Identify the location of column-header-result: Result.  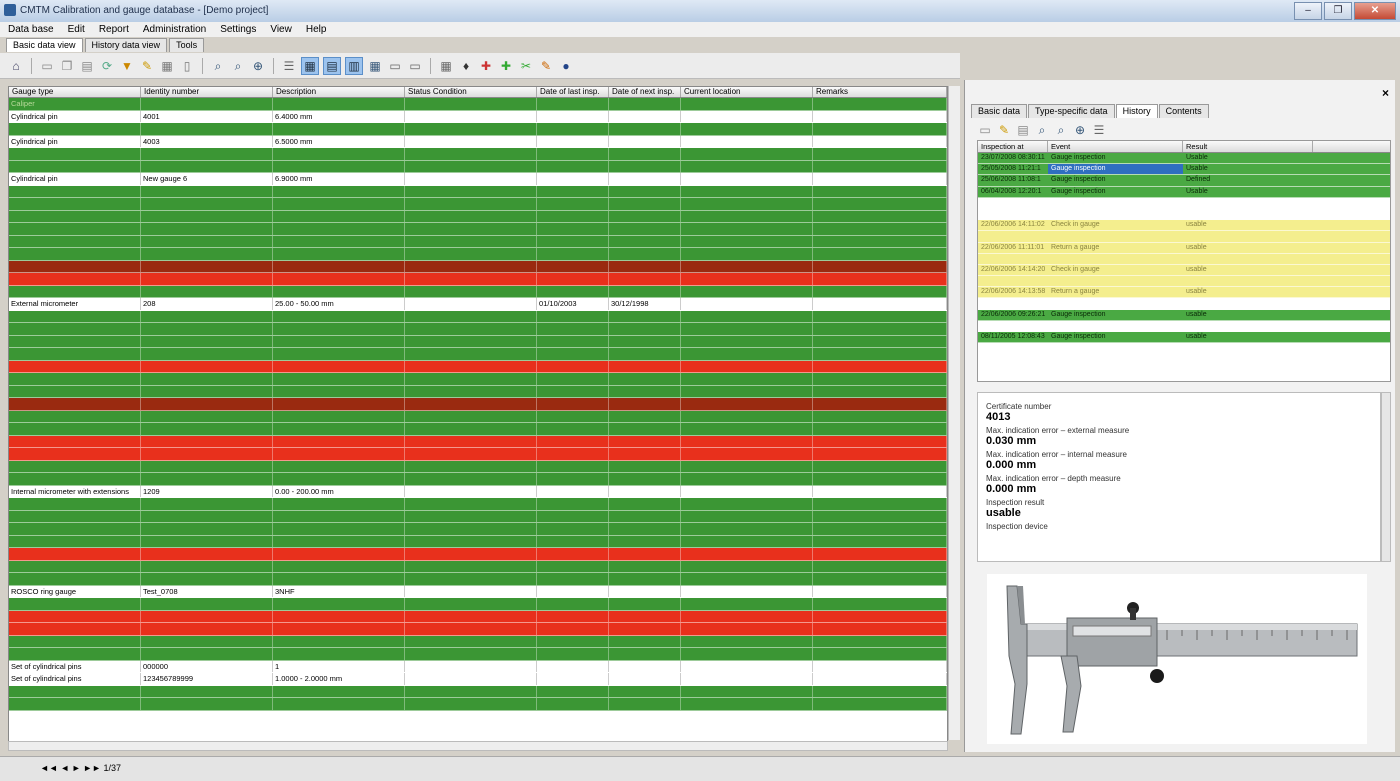
(1248, 146).